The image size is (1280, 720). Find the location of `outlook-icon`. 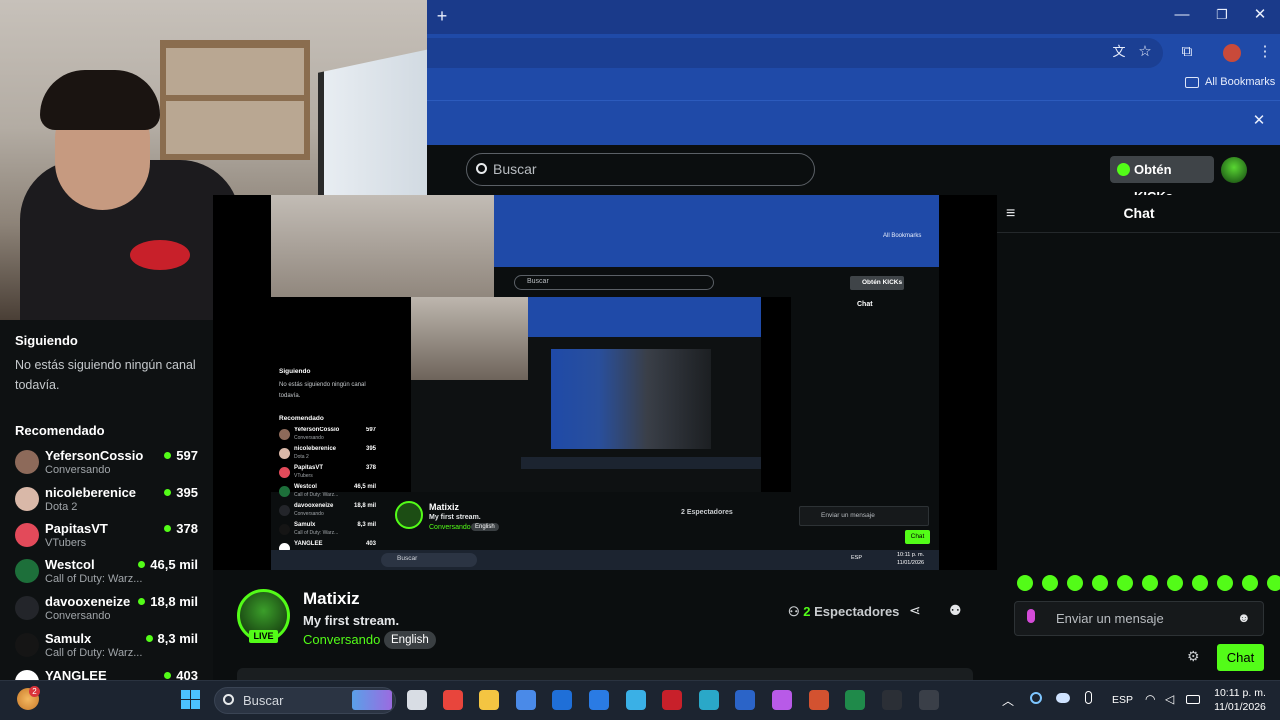

outlook-icon is located at coordinates (562, 700).